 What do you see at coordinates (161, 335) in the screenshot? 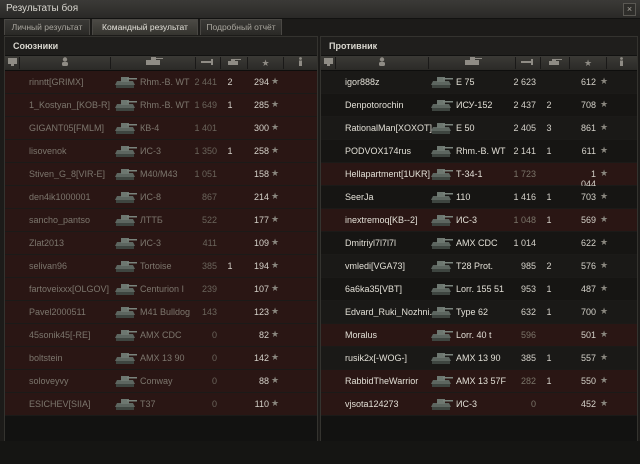
I see `player-row: 45sonik45[-RE] AMX CDC 0 82 ★` at bounding box center [161, 335].